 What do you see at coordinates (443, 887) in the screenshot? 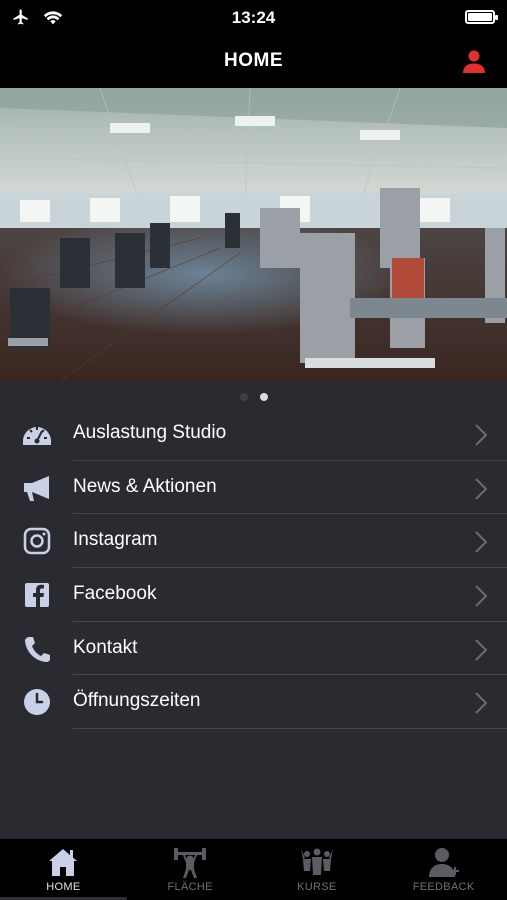
I see `tab-label: FEEDBACK` at bounding box center [443, 887].